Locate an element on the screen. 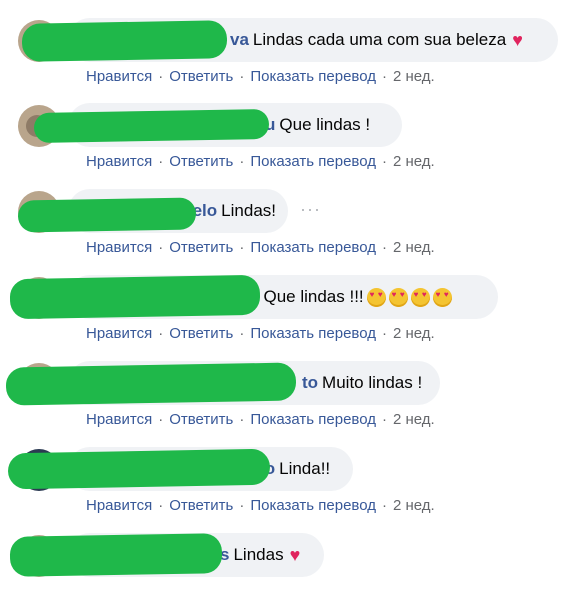 This screenshot has height=600, width=569. comment-text: Lindas is located at coordinates (258, 554).